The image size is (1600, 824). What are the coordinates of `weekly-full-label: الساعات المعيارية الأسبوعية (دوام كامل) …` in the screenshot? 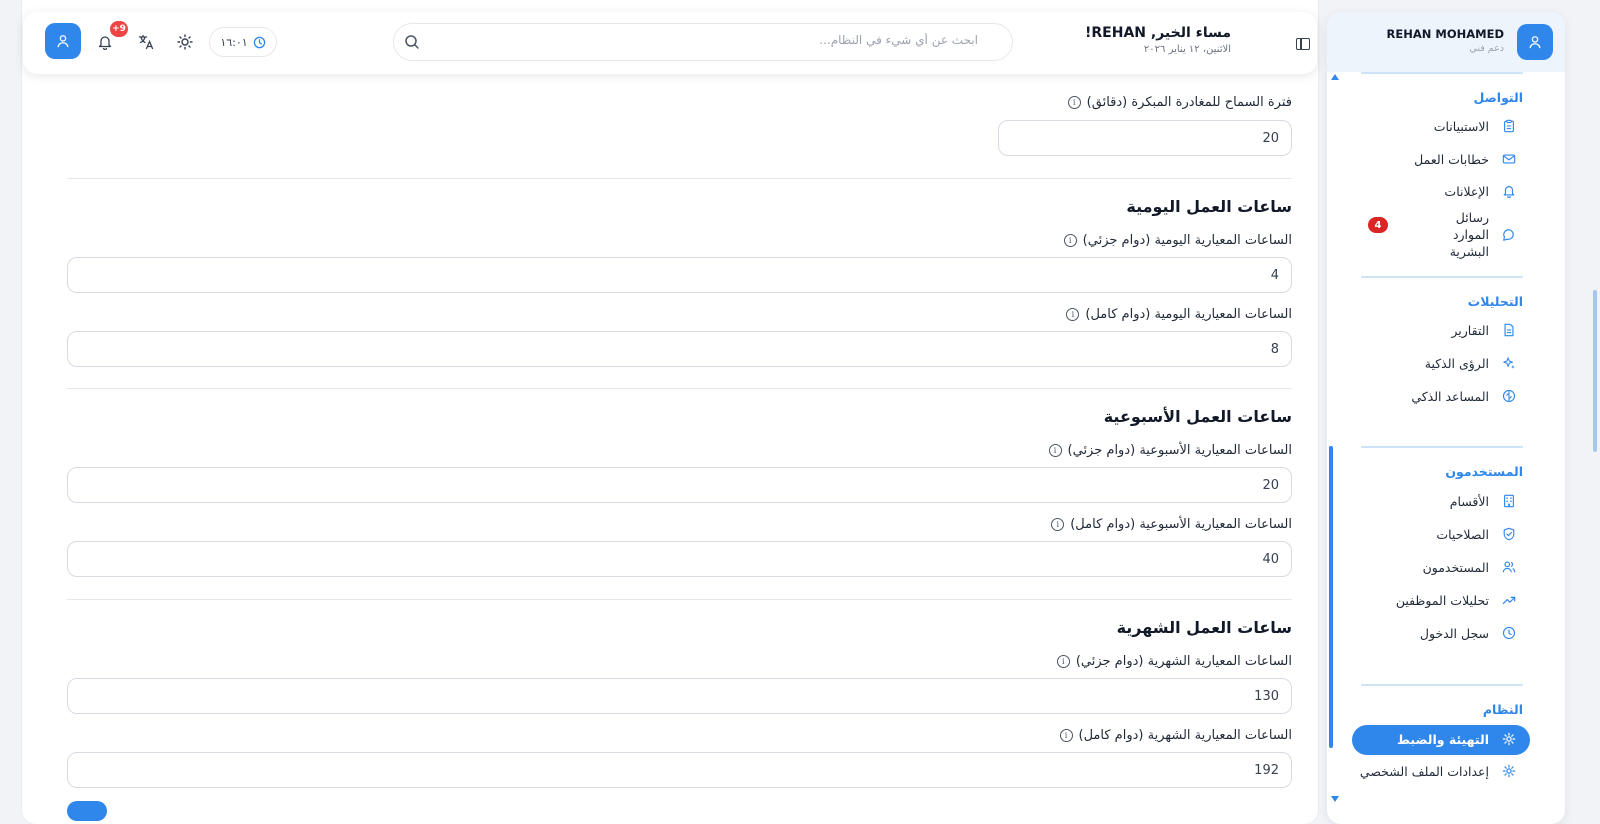 It's located at (1171, 524).